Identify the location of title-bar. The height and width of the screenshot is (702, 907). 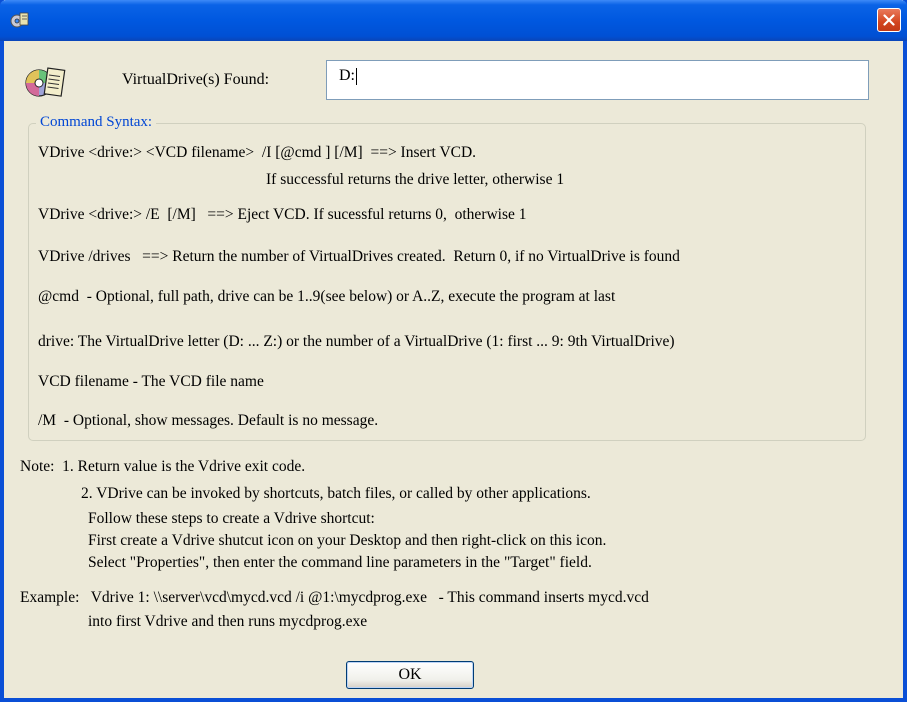
(453, 20).